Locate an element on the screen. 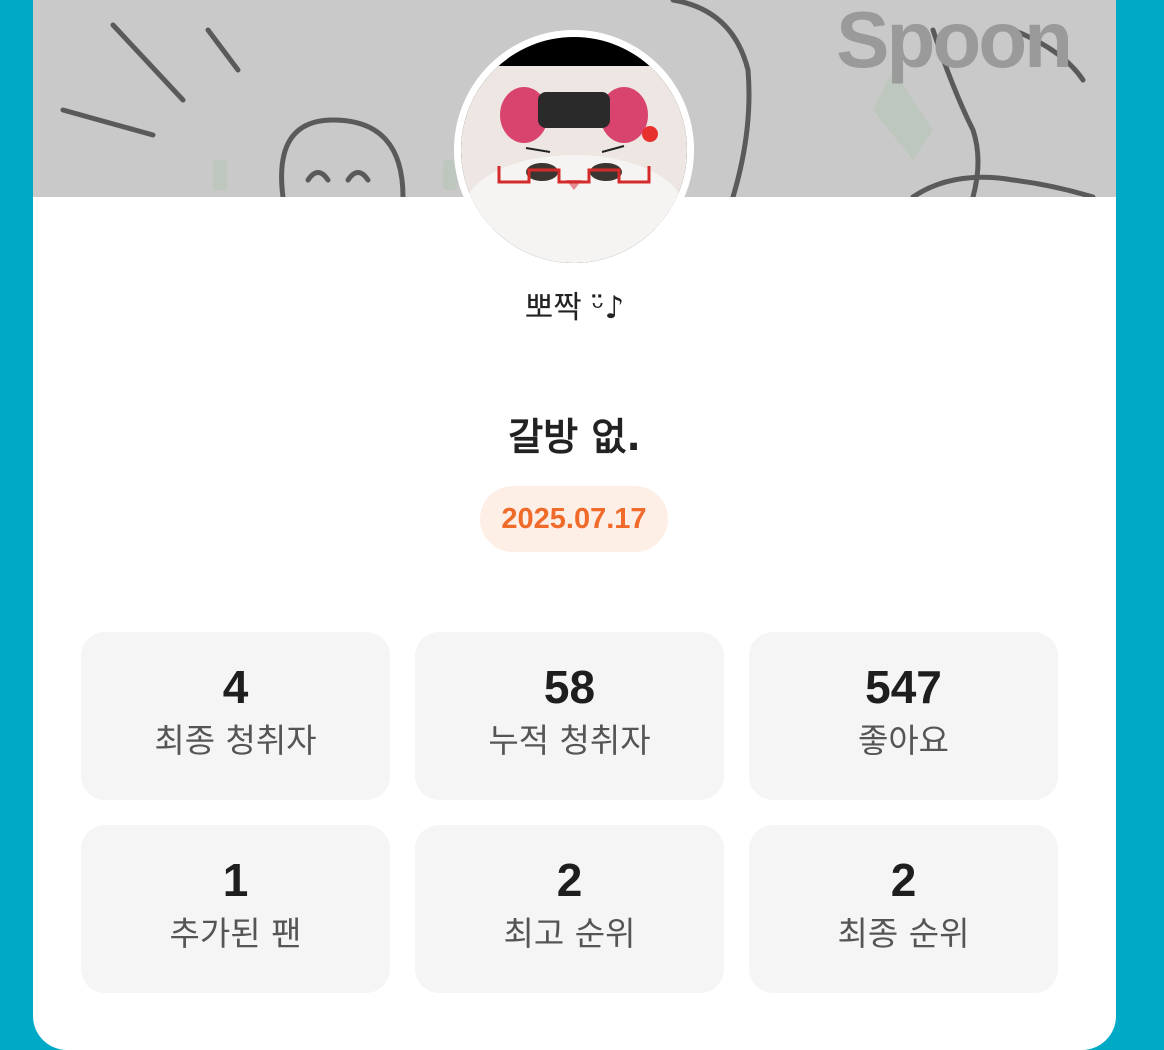 The image size is (1164, 1050). stat-value: 58 is located at coordinates (569, 687).